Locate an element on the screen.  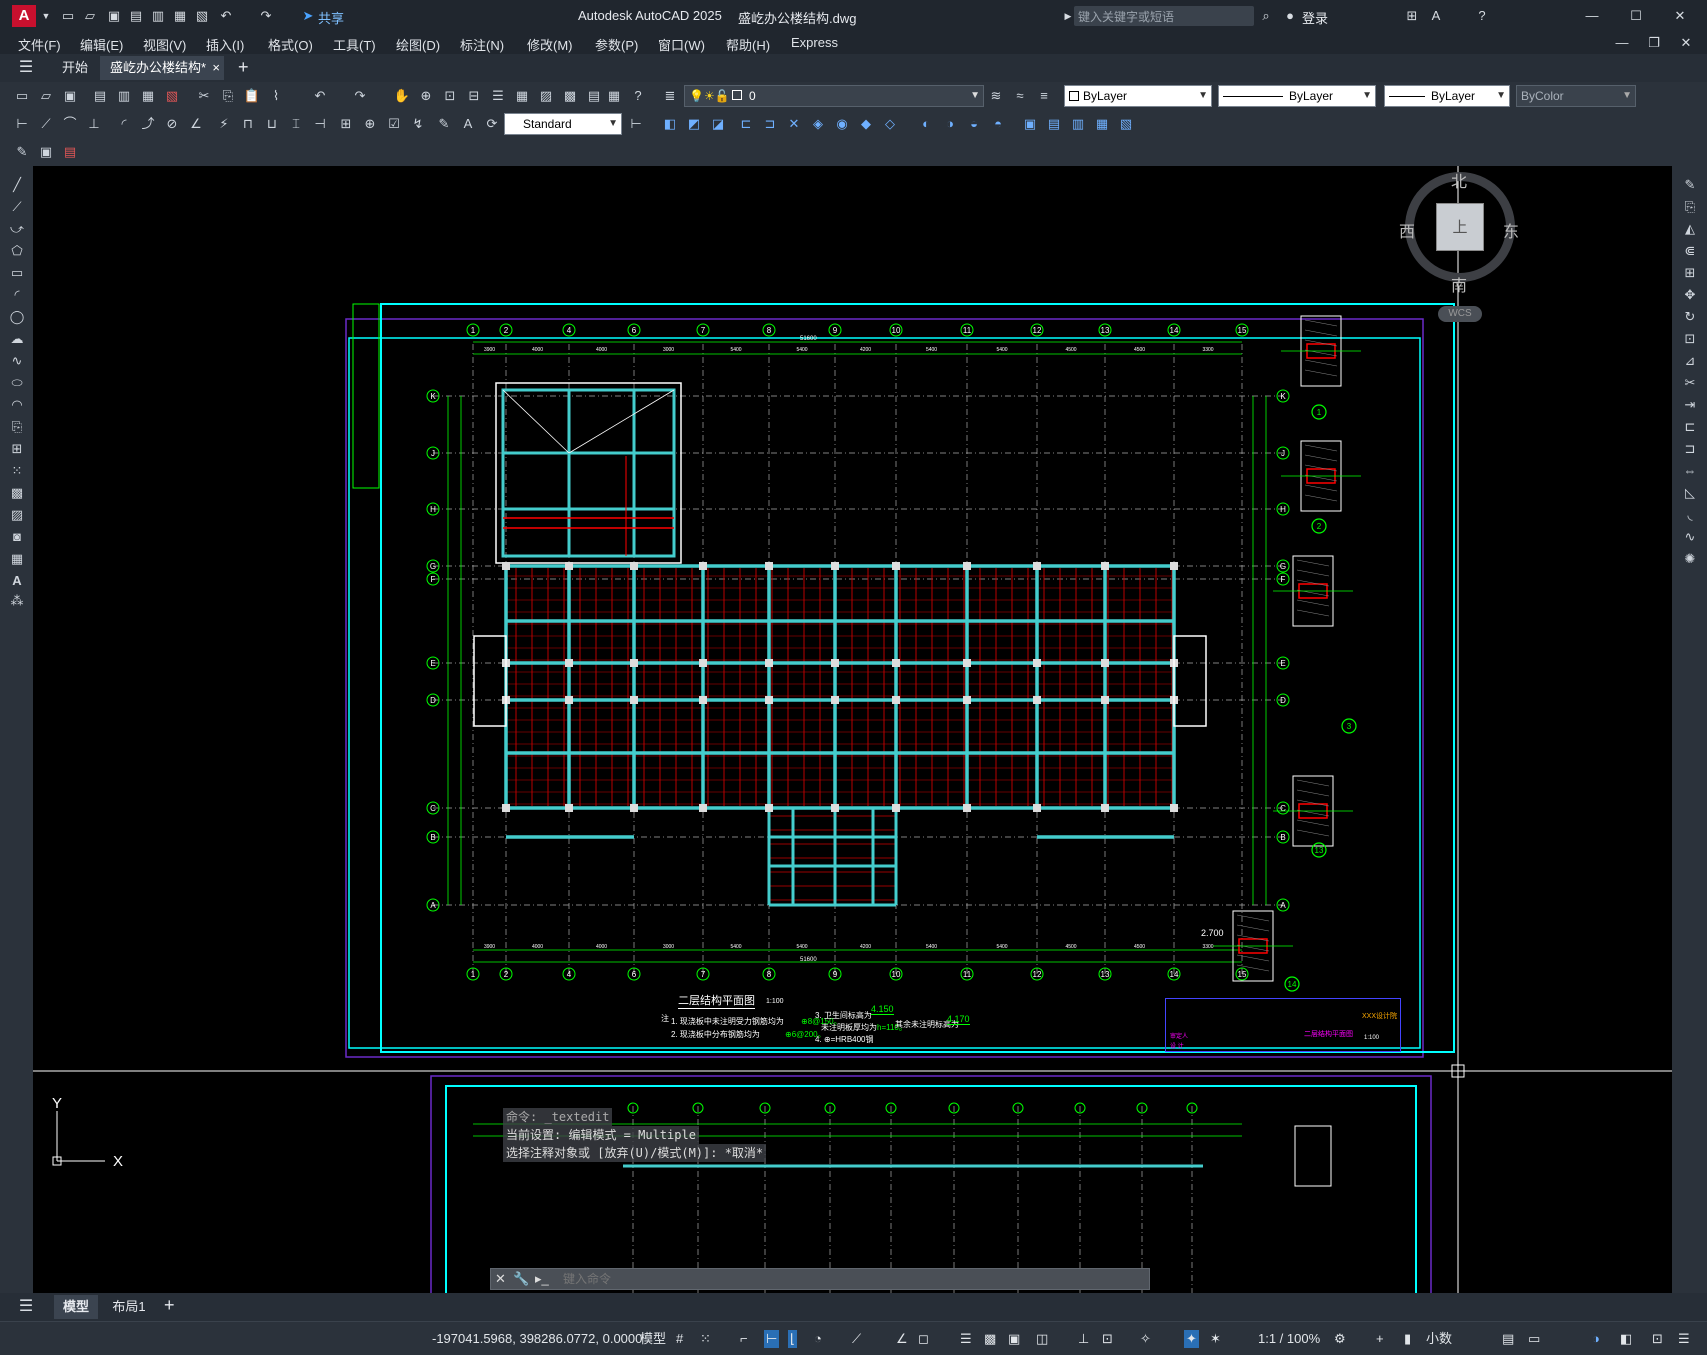
chamfer-icon: ◺ is located at coordinates (1690, 493).